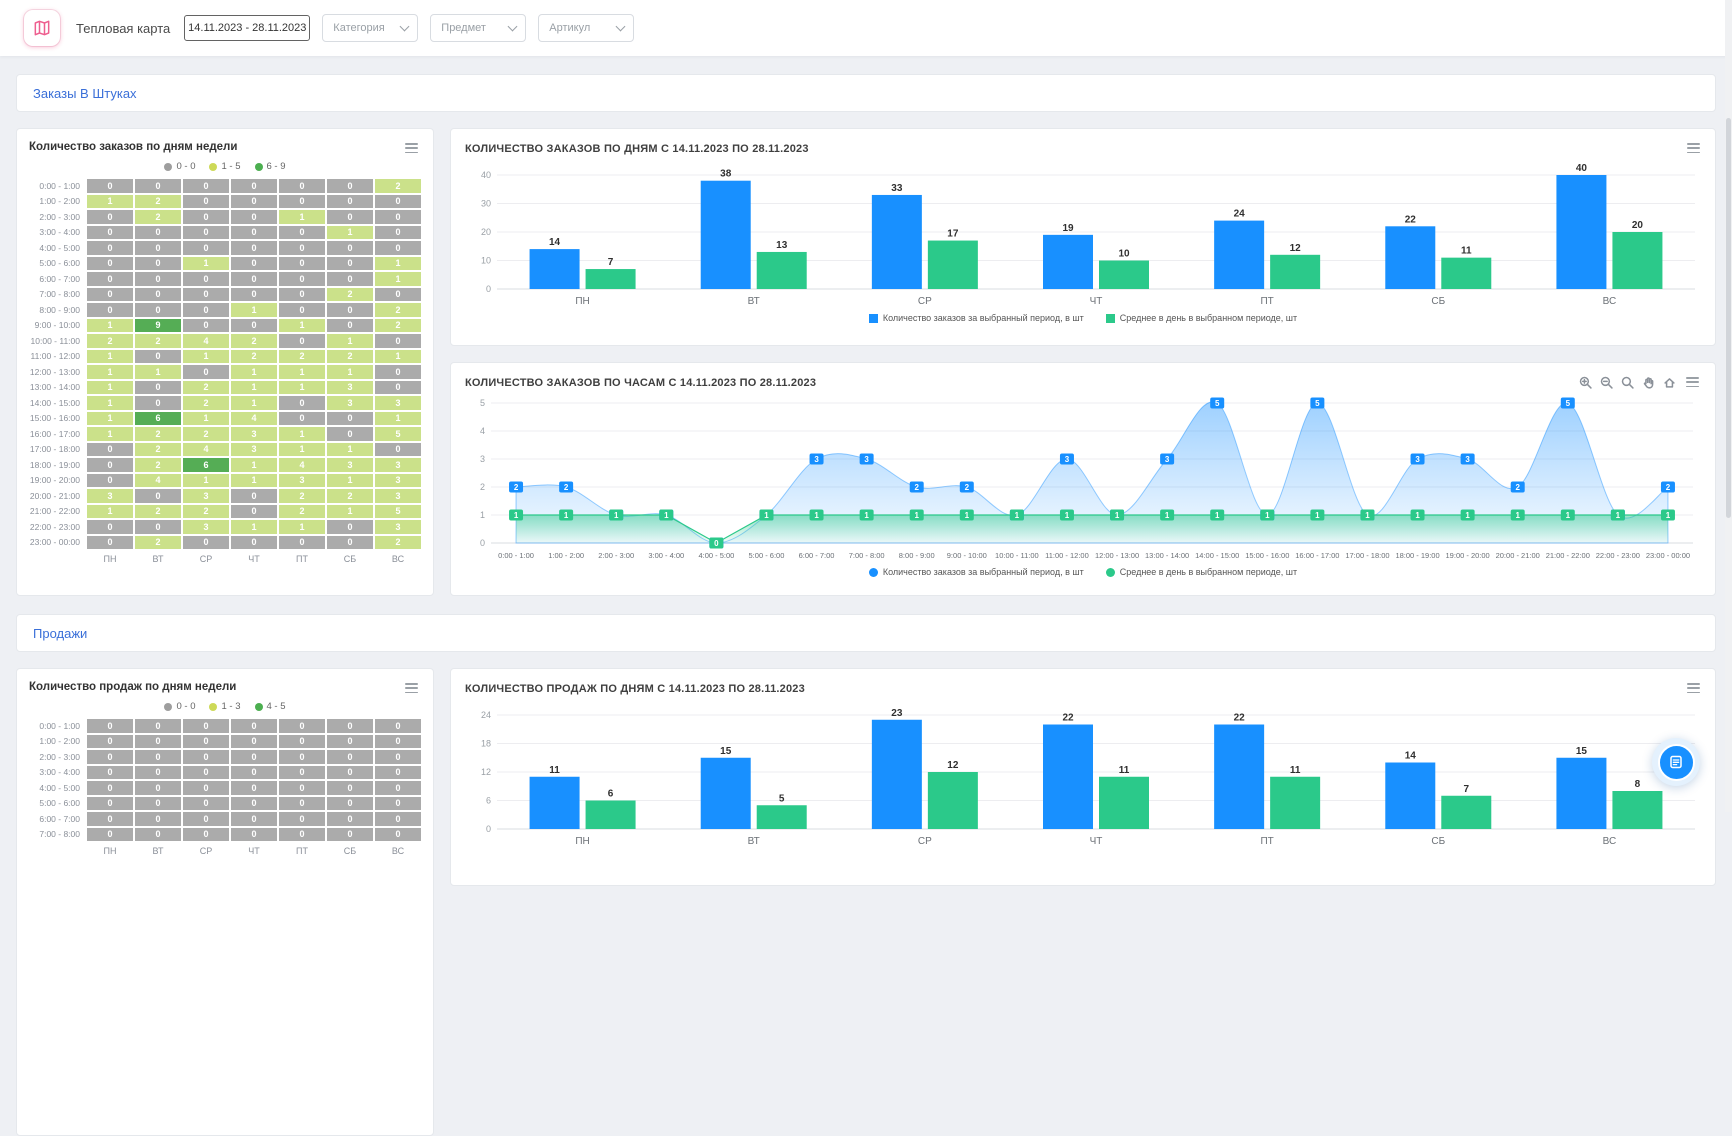  What do you see at coordinates (1606, 382) in the screenshot?
I see `zoom-out-icon` at bounding box center [1606, 382].